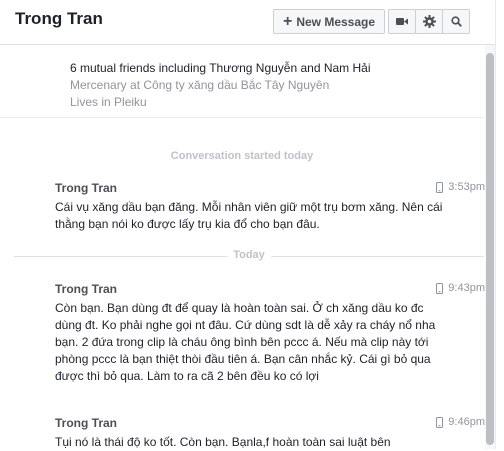 The image size is (504, 451). I want to click on search-button, so click(456, 21).